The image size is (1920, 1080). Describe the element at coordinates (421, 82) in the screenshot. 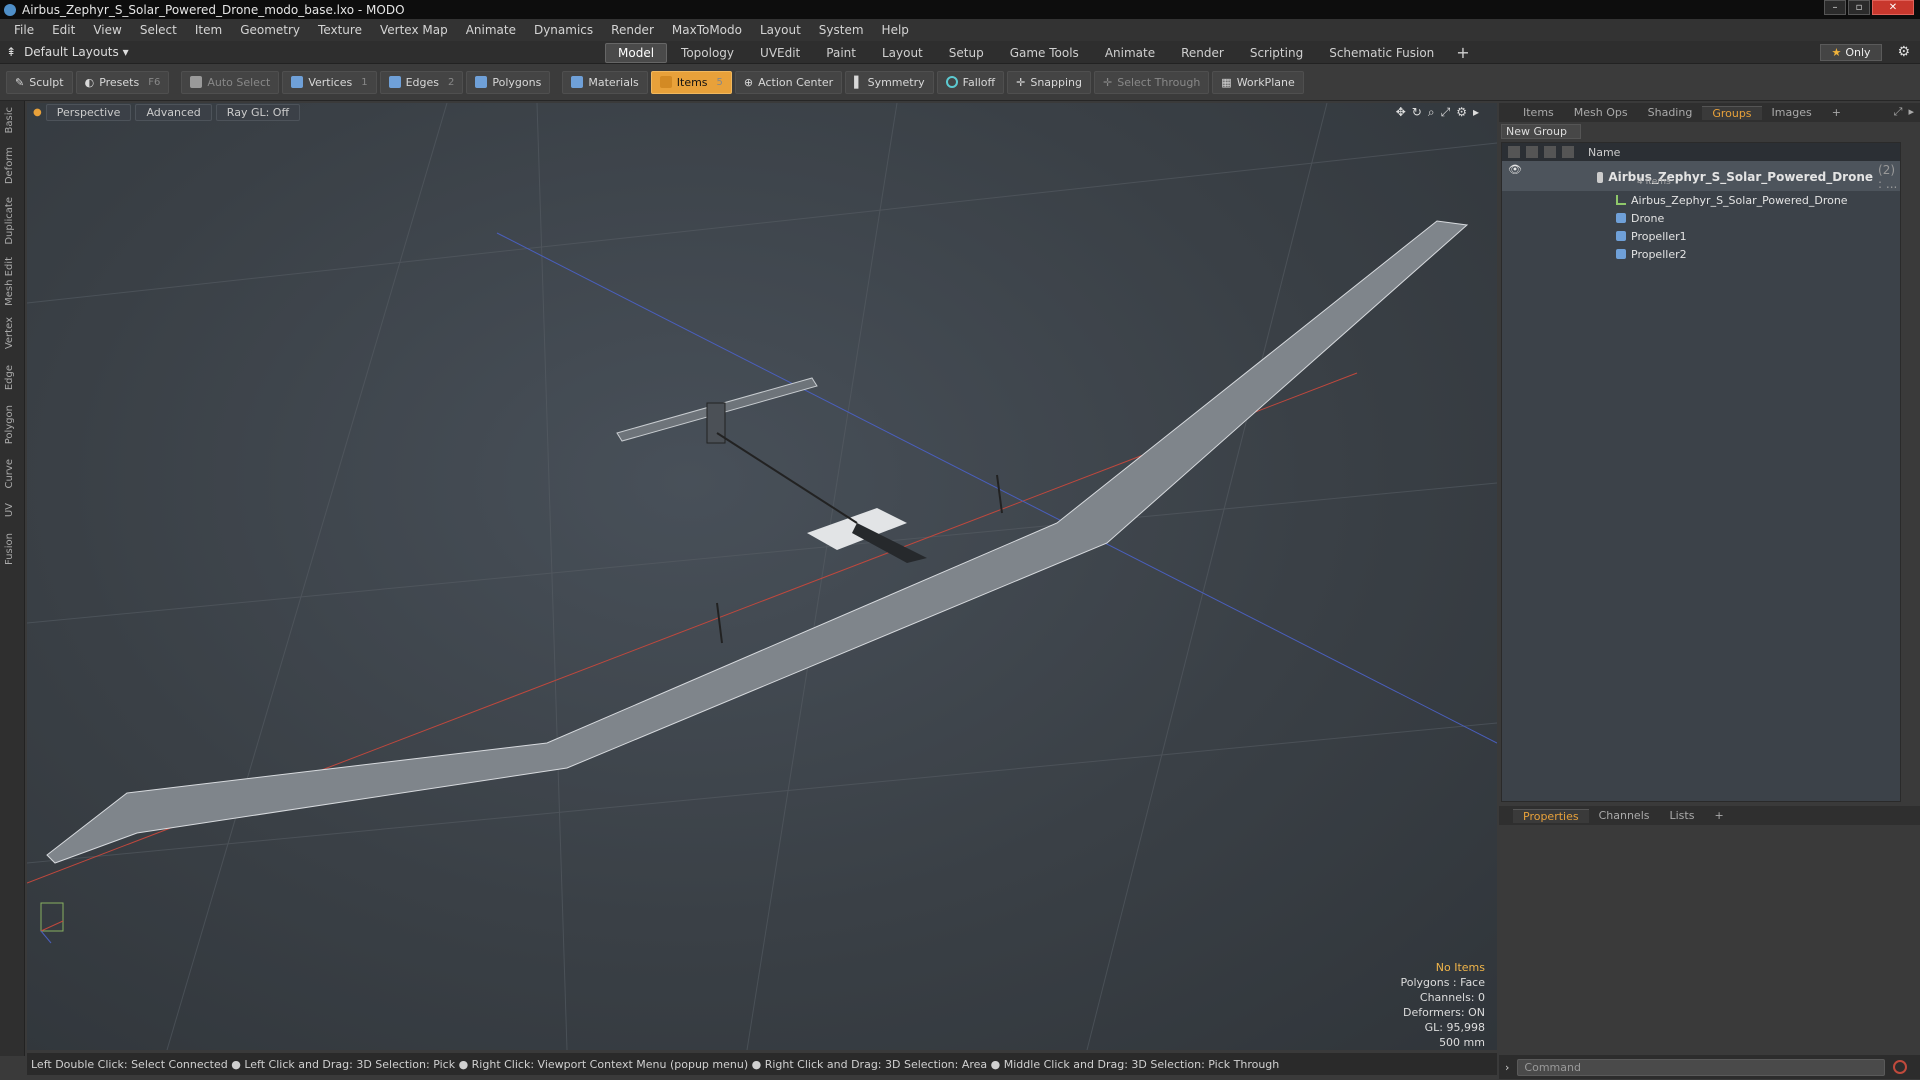

I see `edges-button: Edges 2` at that location.